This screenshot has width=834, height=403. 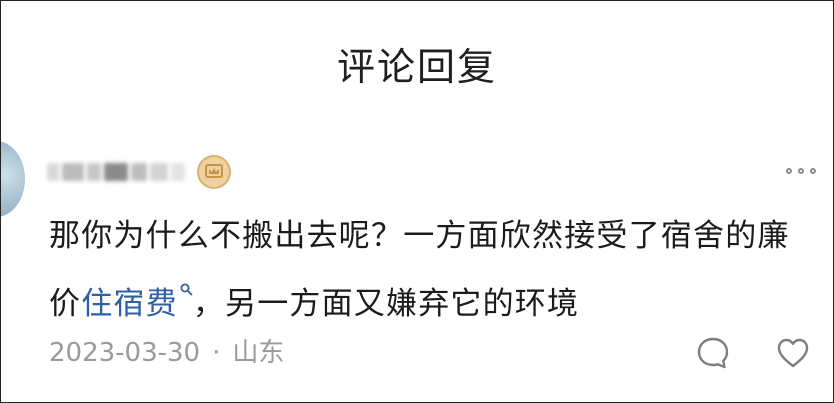 I want to click on comment-meta: 2023-03-30 · 山东, so click(x=166, y=353).